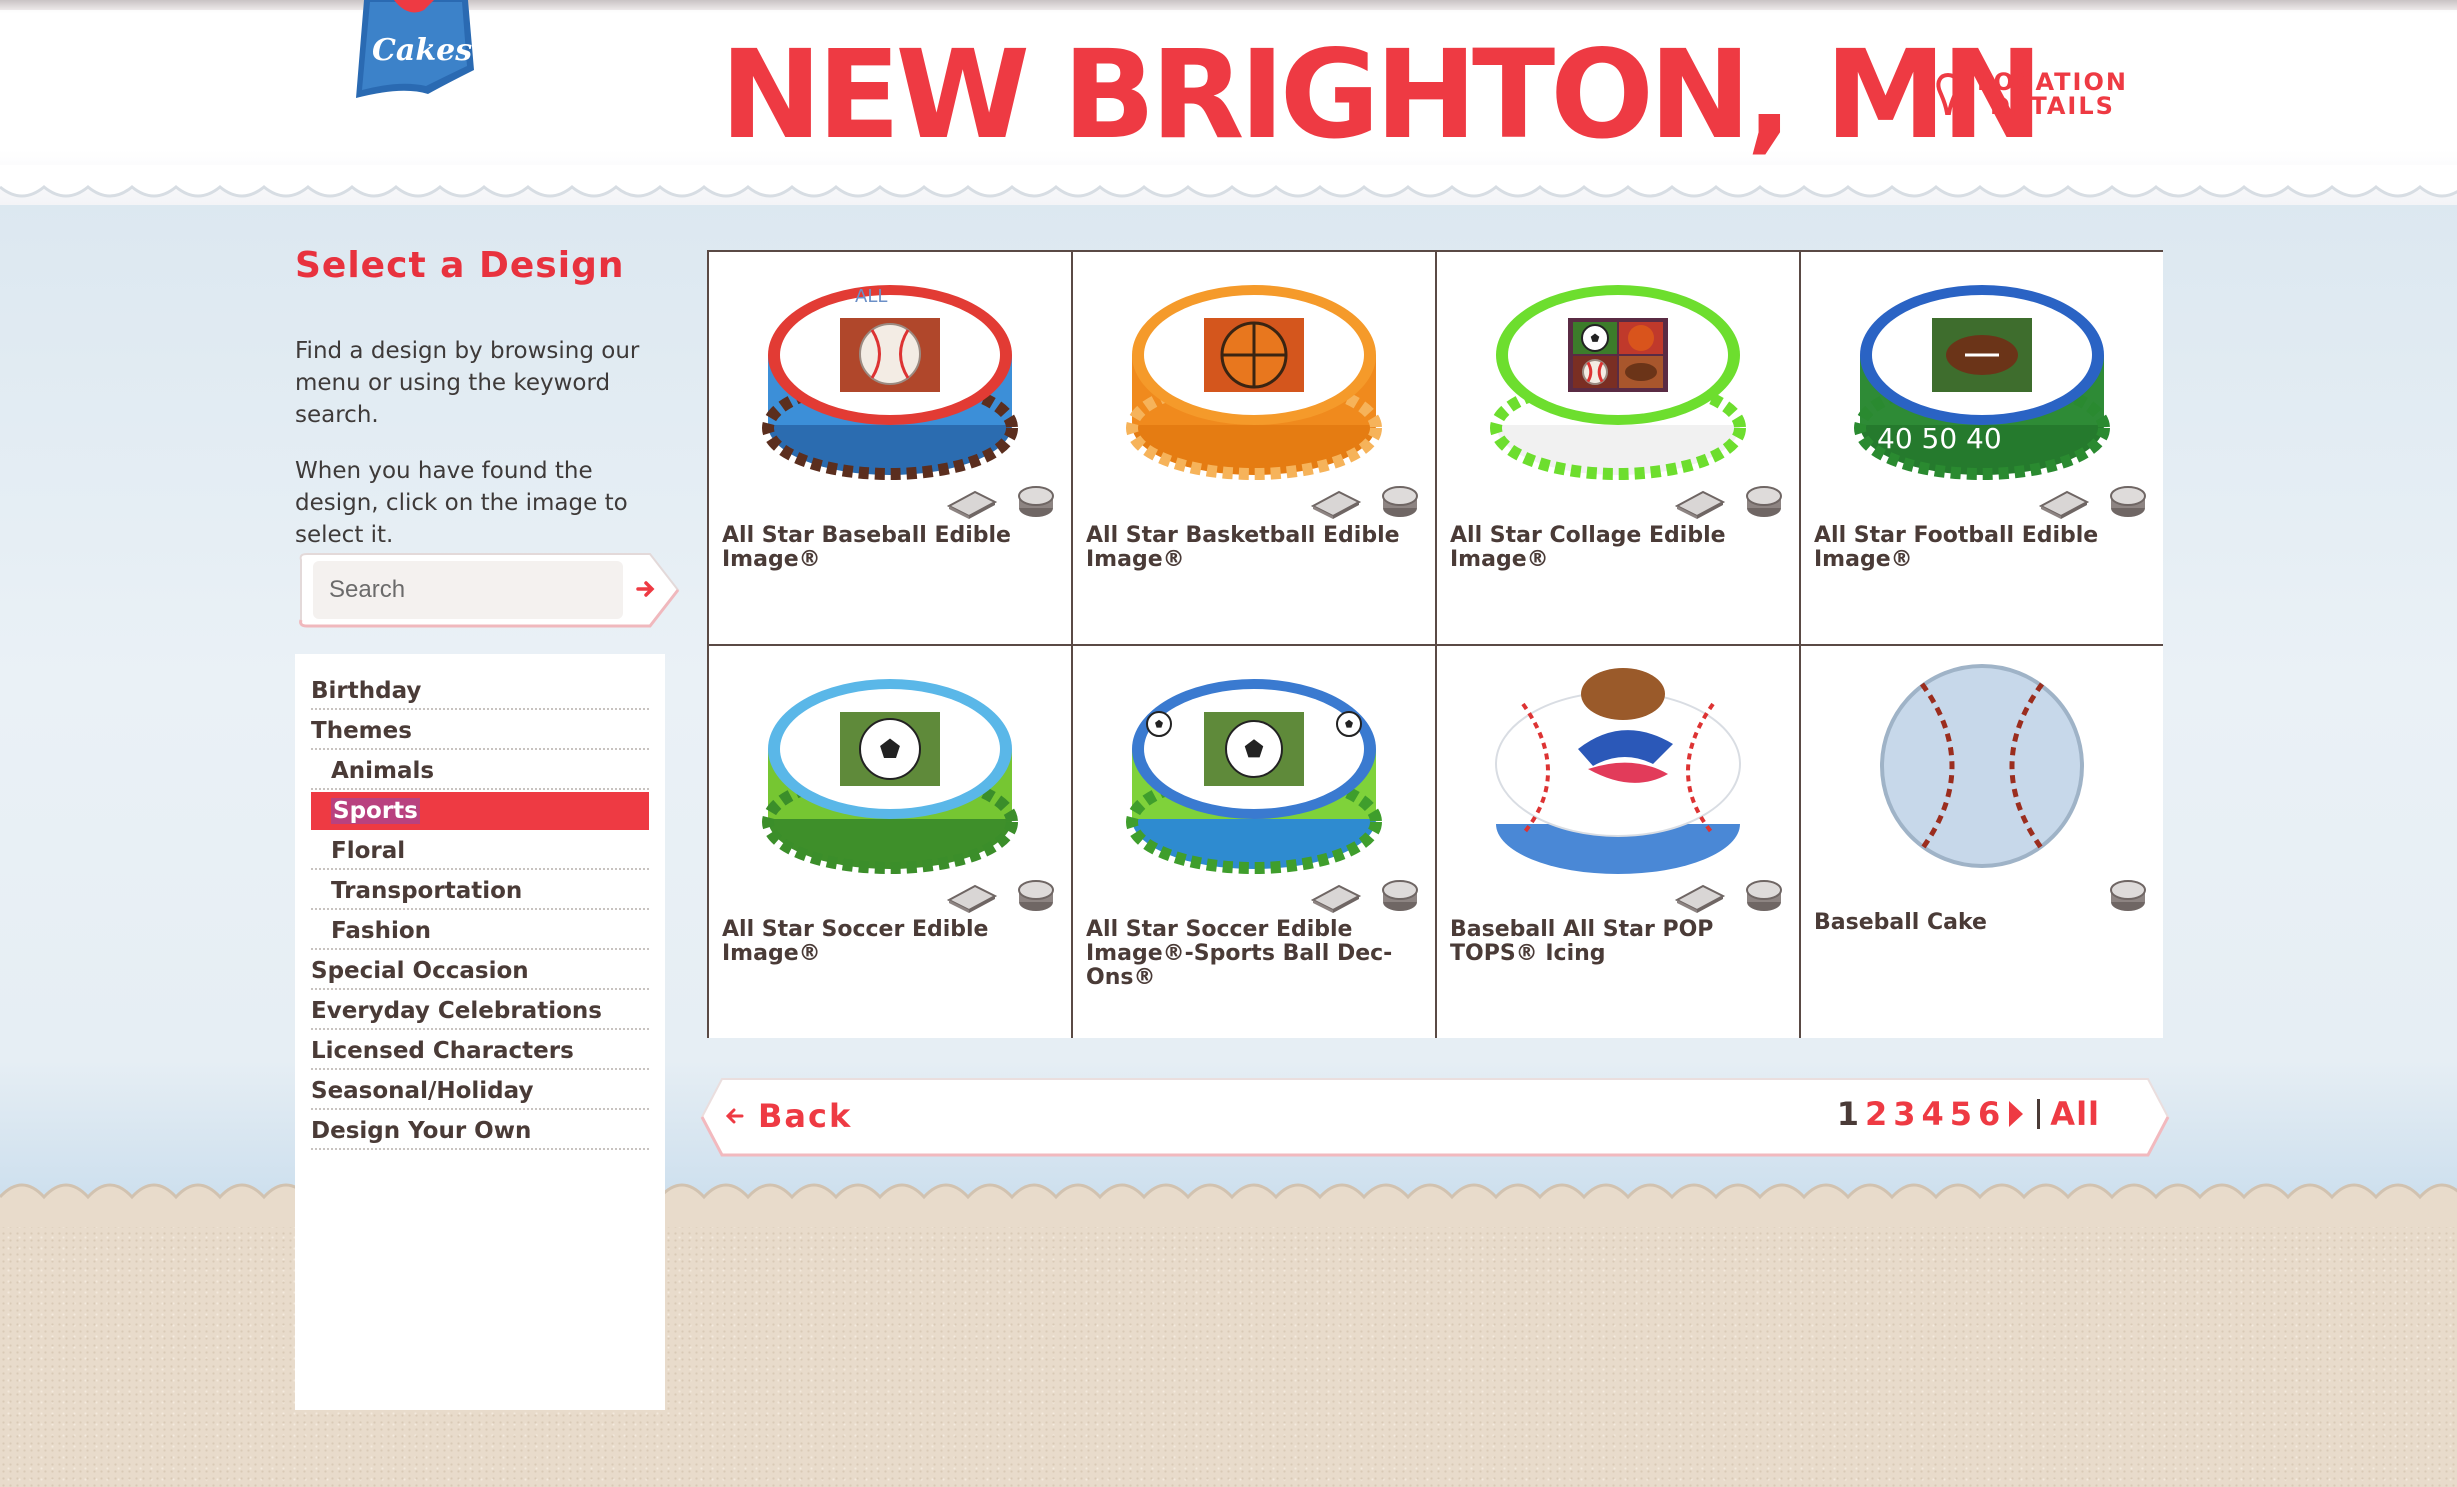  I want to click on location-label-line2: DETAILS, so click(2052, 106).